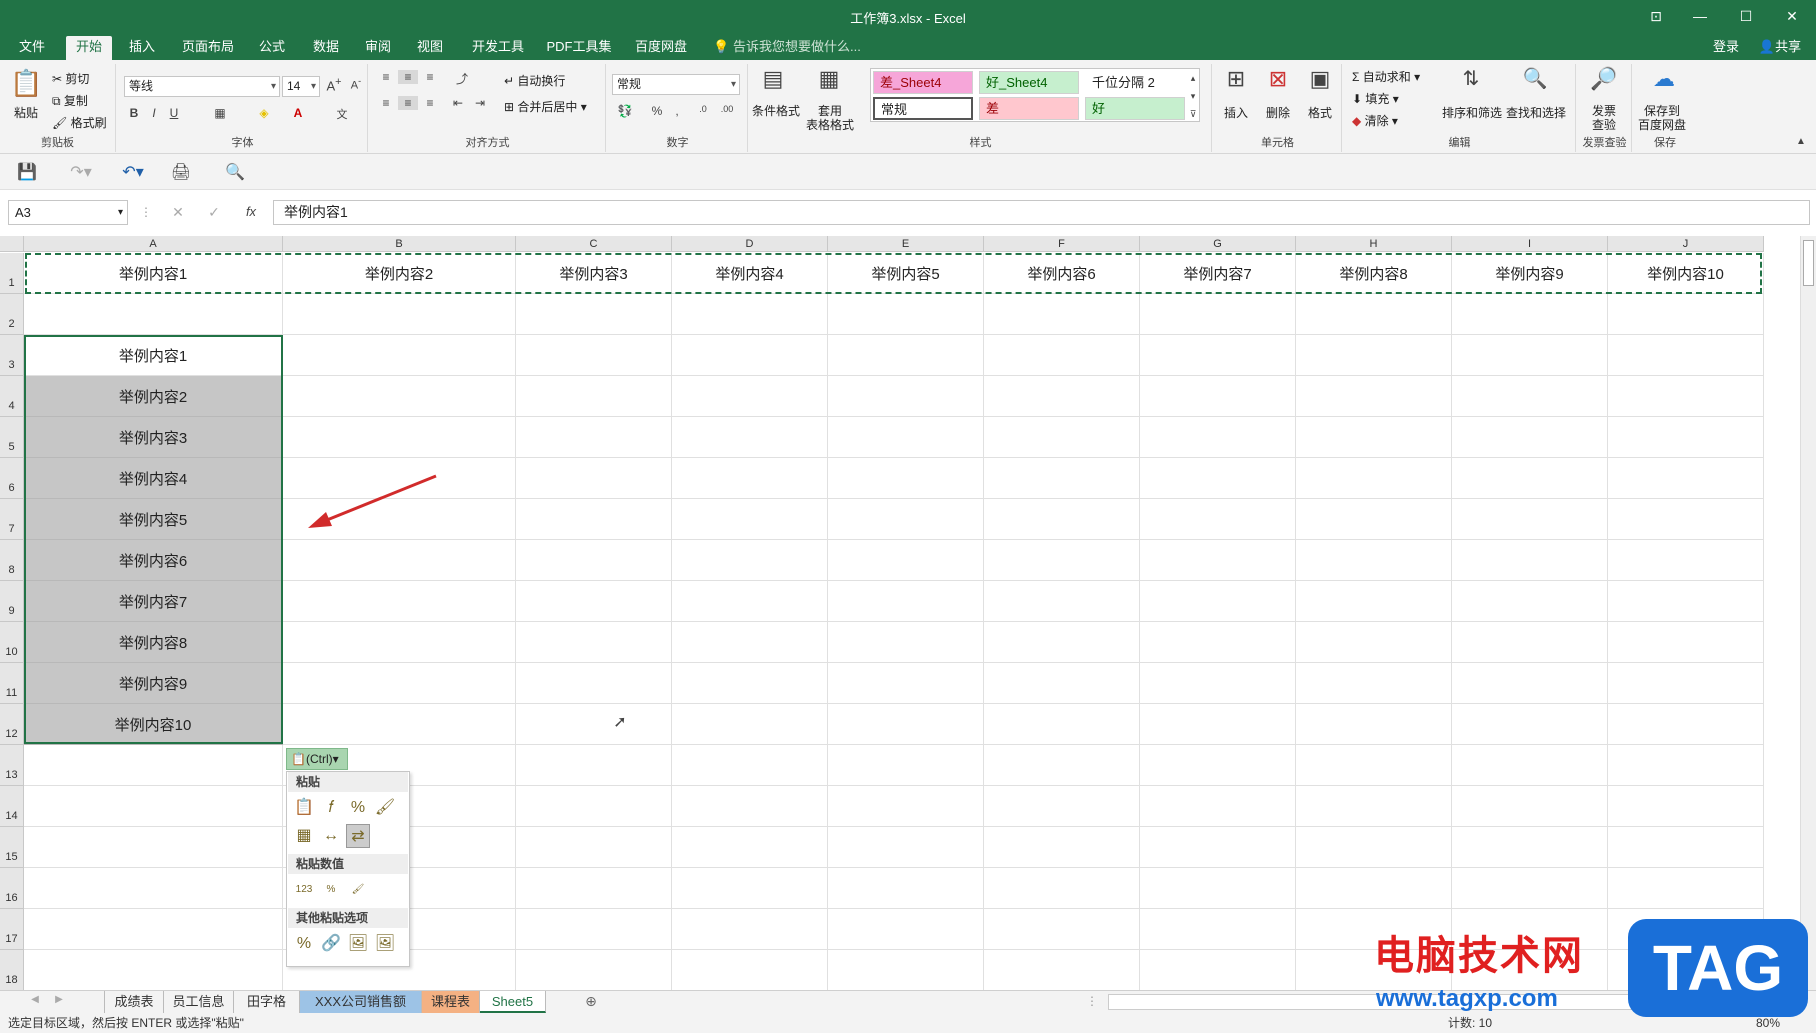  Describe the element at coordinates (1193, 96) in the screenshot. I see `gallery-more-icon: ▴ ▾ ⊽` at that location.